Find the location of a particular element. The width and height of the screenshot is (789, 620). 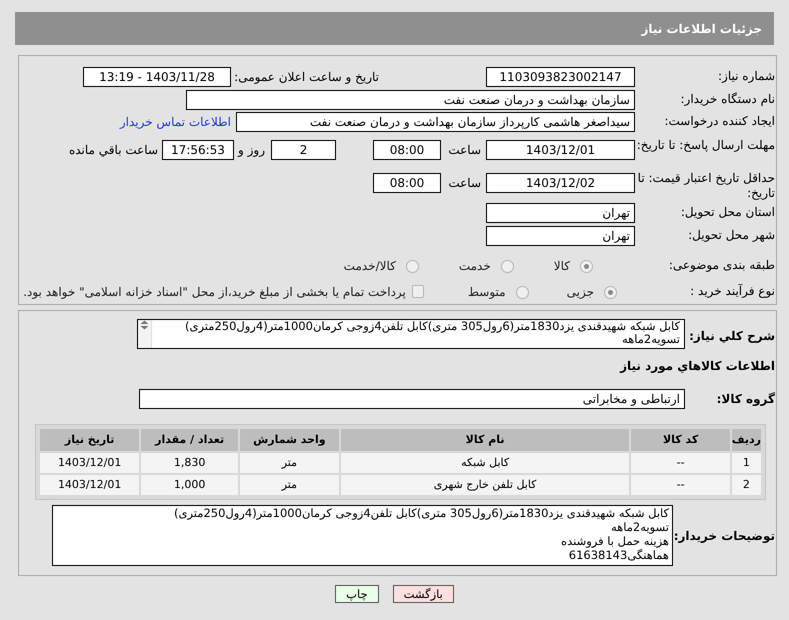

column-header: واحد شمارش is located at coordinates (289, 440).